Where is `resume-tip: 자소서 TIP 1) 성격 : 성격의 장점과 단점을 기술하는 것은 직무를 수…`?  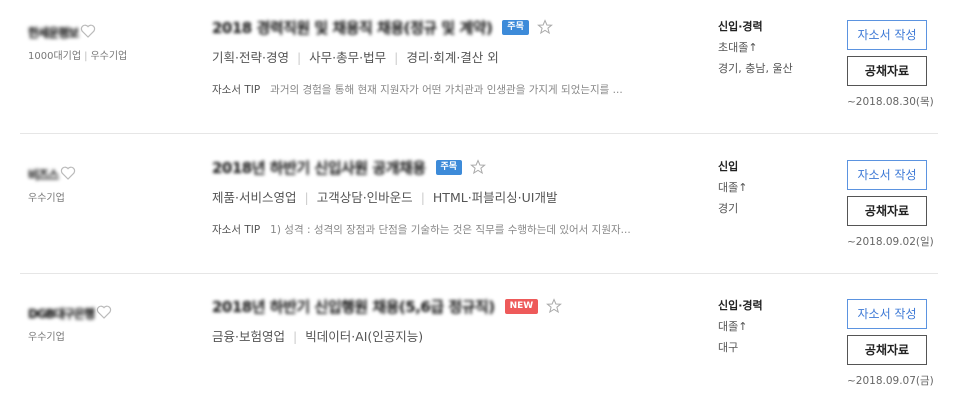 resume-tip: 자소서 TIP 1) 성격 : 성격의 장점과 단점을 기술하는 것은 직무를 수… is located at coordinates (452, 229).